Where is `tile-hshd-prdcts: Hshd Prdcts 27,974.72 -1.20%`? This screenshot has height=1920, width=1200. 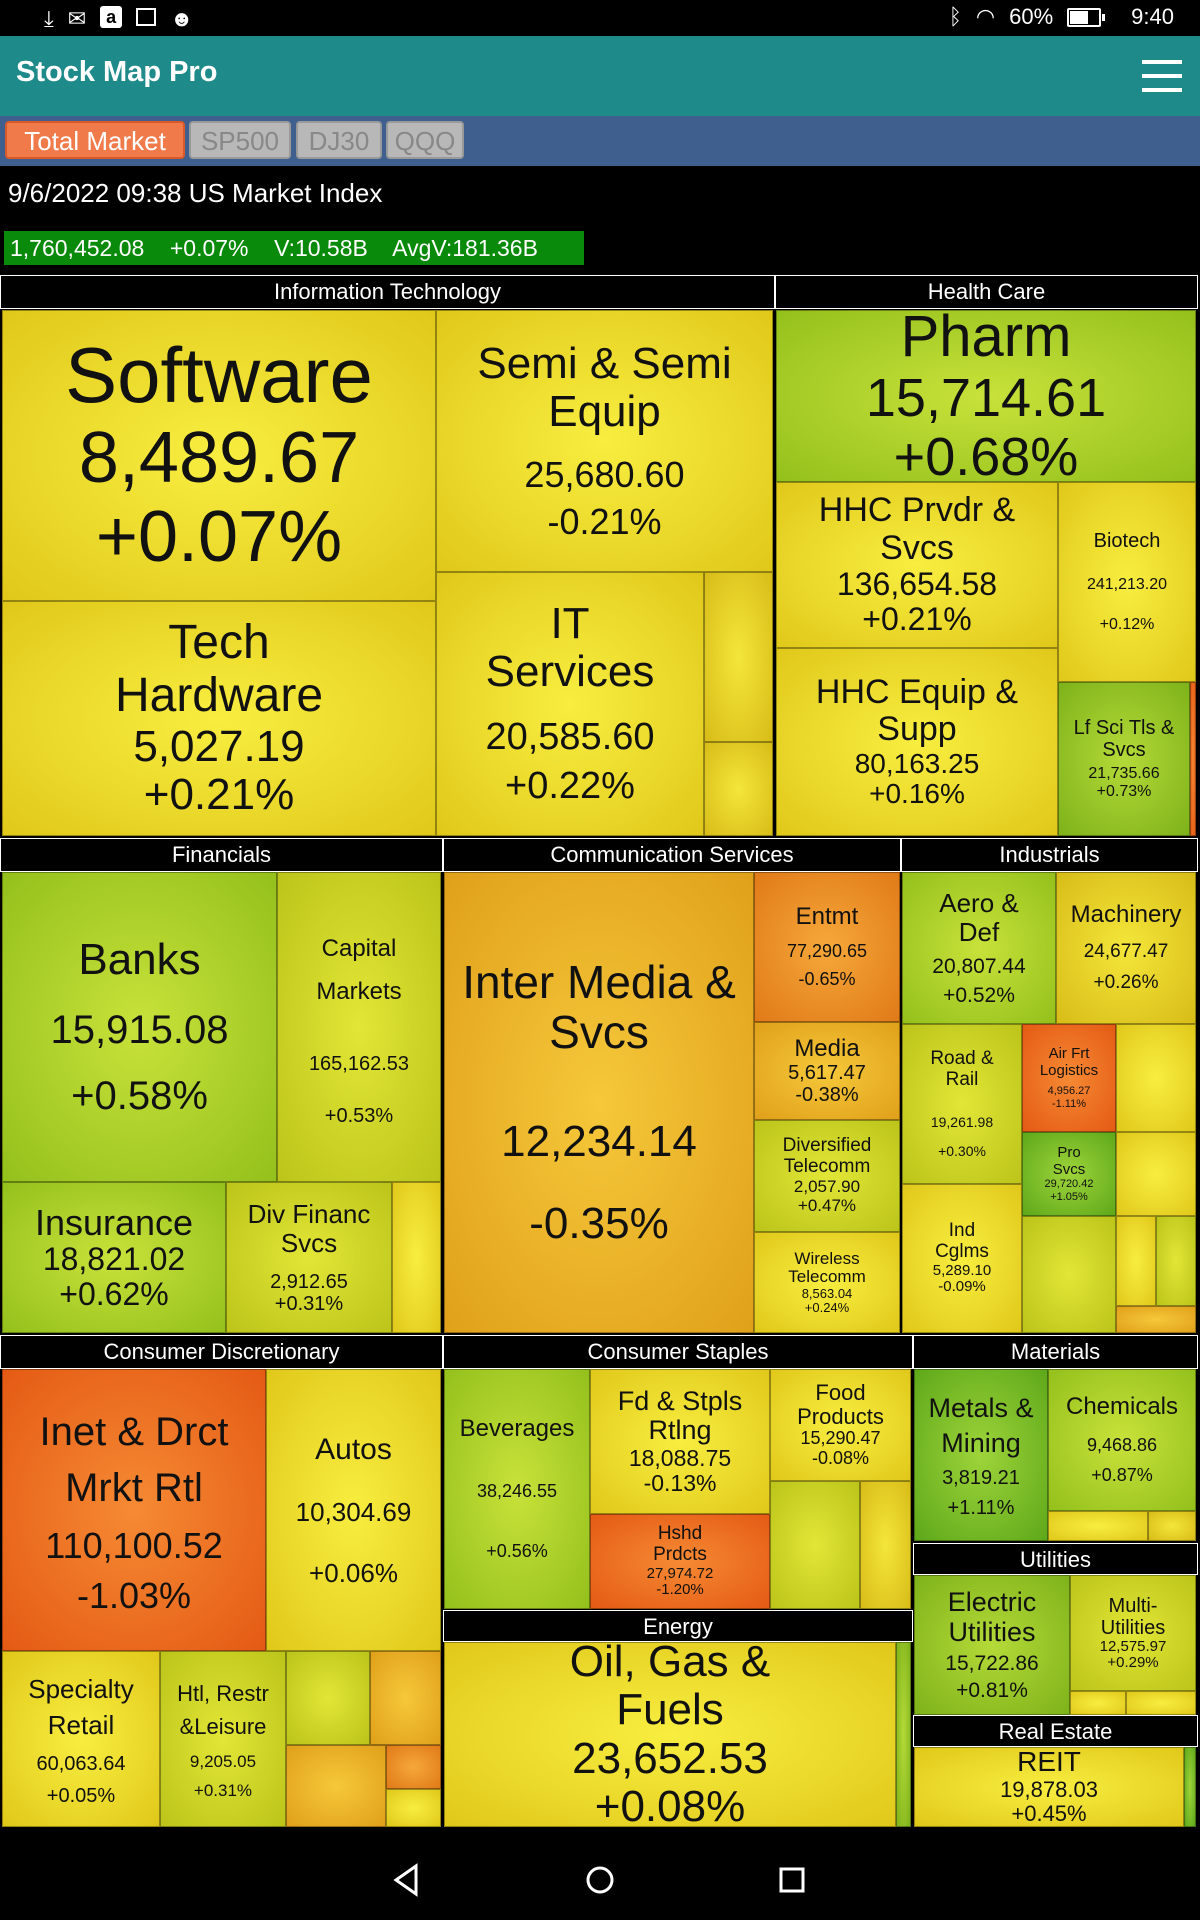
tile-hshd-prdcts: Hshd Prdcts 27,974.72 -1.20% is located at coordinates (680, 1561).